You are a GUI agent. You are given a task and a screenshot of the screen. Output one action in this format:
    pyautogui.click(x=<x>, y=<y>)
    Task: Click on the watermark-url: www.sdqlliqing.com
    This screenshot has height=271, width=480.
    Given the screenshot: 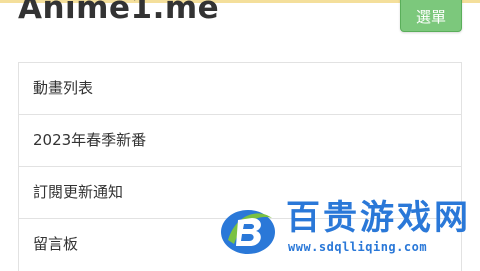 What is the action you would take?
    pyautogui.click(x=358, y=247)
    